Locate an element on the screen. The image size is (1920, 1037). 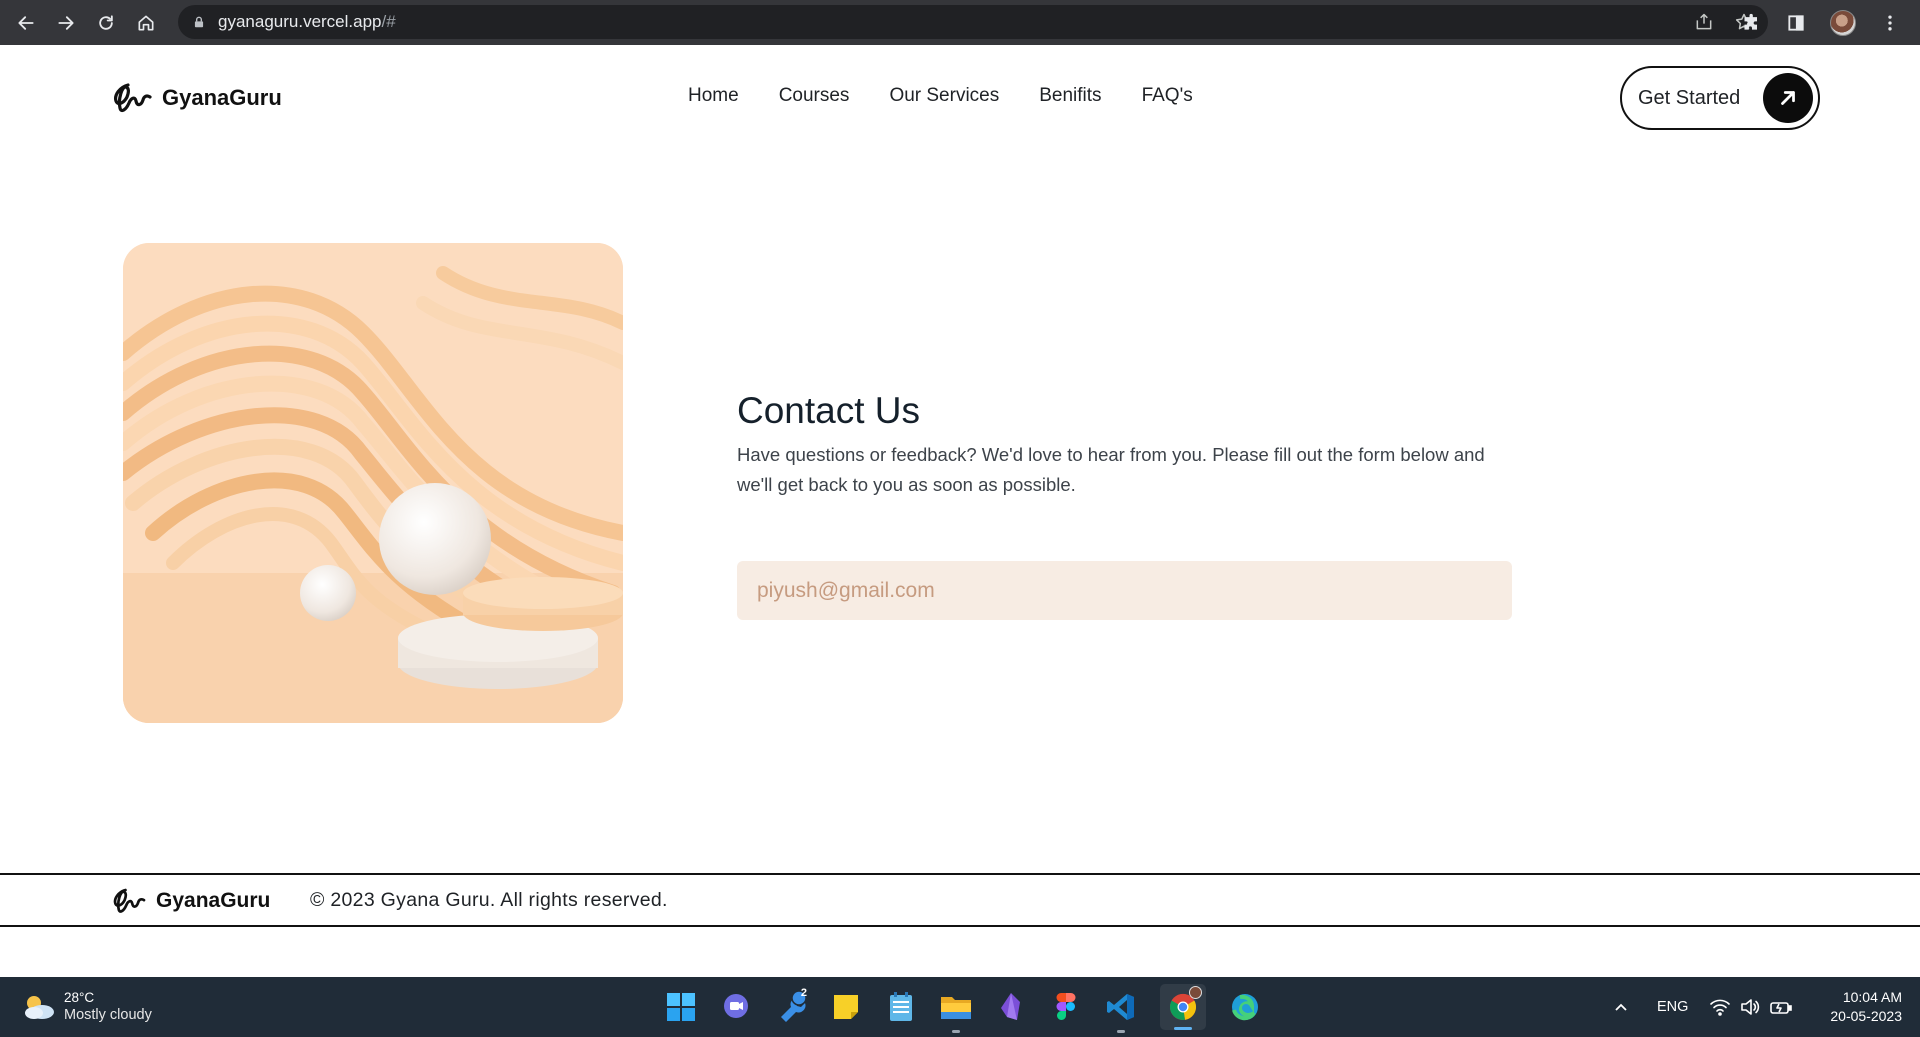
obsidian-app is located at coordinates (1011, 1007).